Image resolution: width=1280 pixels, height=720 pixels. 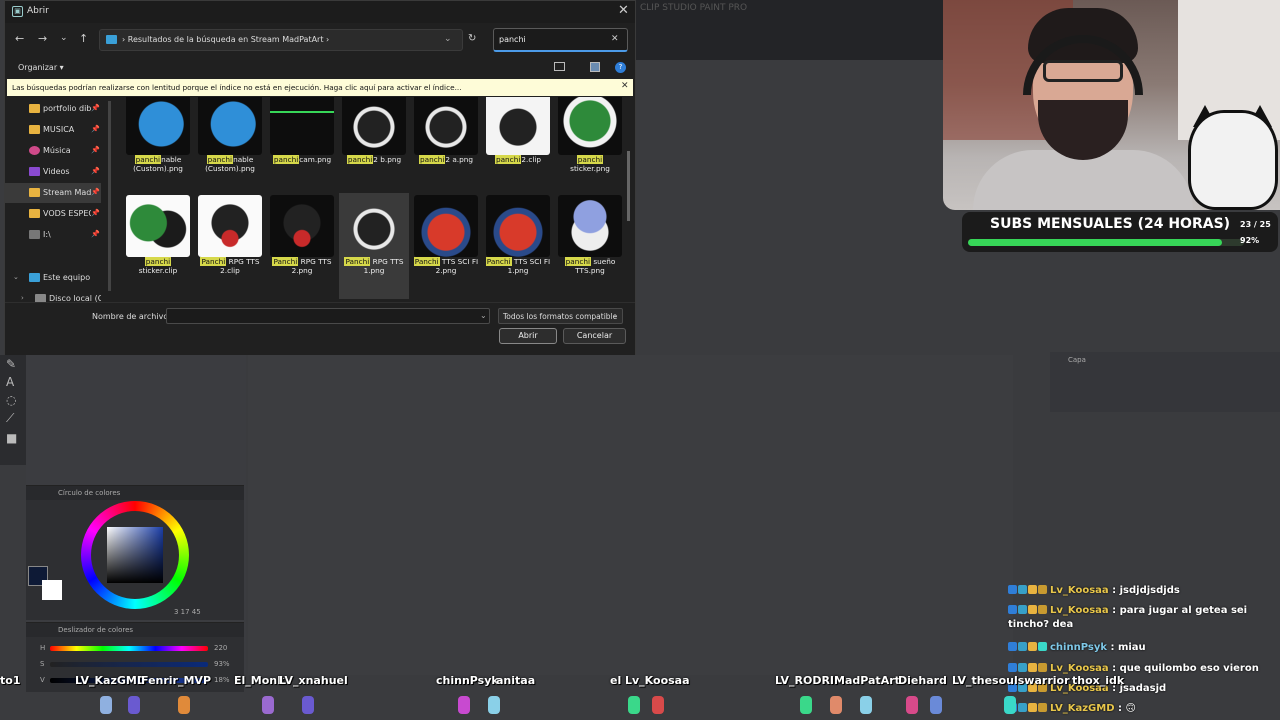 I want to click on file-tile-hovered: Panchi RPG TTS 1.png, so click(x=374, y=246).